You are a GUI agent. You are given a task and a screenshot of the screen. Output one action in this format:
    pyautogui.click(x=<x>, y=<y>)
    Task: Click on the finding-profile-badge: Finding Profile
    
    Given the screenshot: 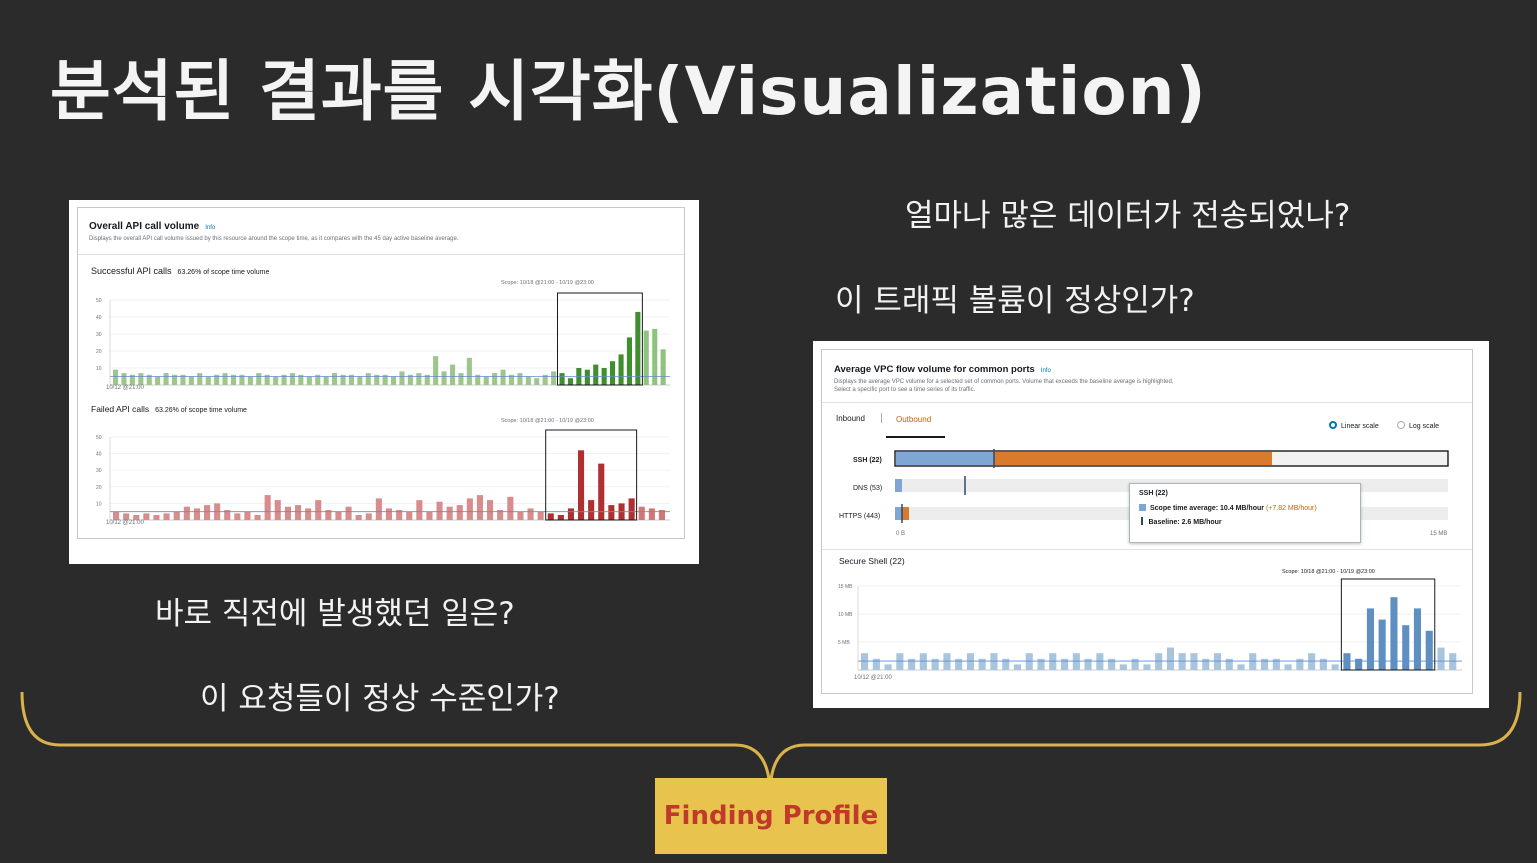 What is the action you would take?
    pyautogui.click(x=771, y=816)
    